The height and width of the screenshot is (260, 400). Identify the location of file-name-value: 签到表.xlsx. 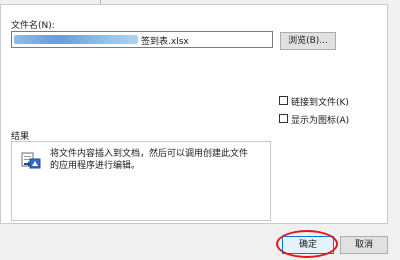
(165, 42).